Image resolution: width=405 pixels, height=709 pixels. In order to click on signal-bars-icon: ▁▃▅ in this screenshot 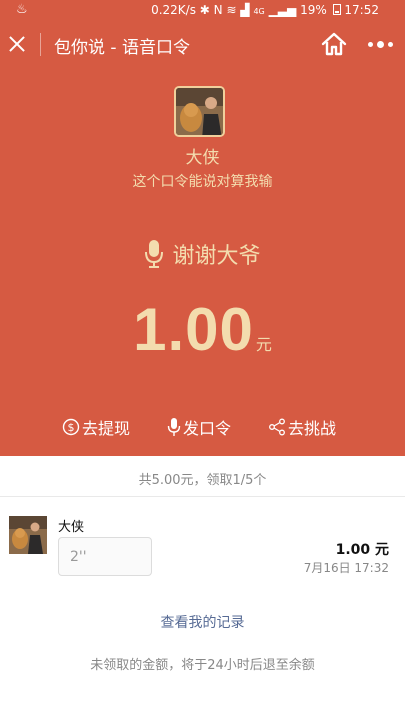, I will do `click(282, 10)`.